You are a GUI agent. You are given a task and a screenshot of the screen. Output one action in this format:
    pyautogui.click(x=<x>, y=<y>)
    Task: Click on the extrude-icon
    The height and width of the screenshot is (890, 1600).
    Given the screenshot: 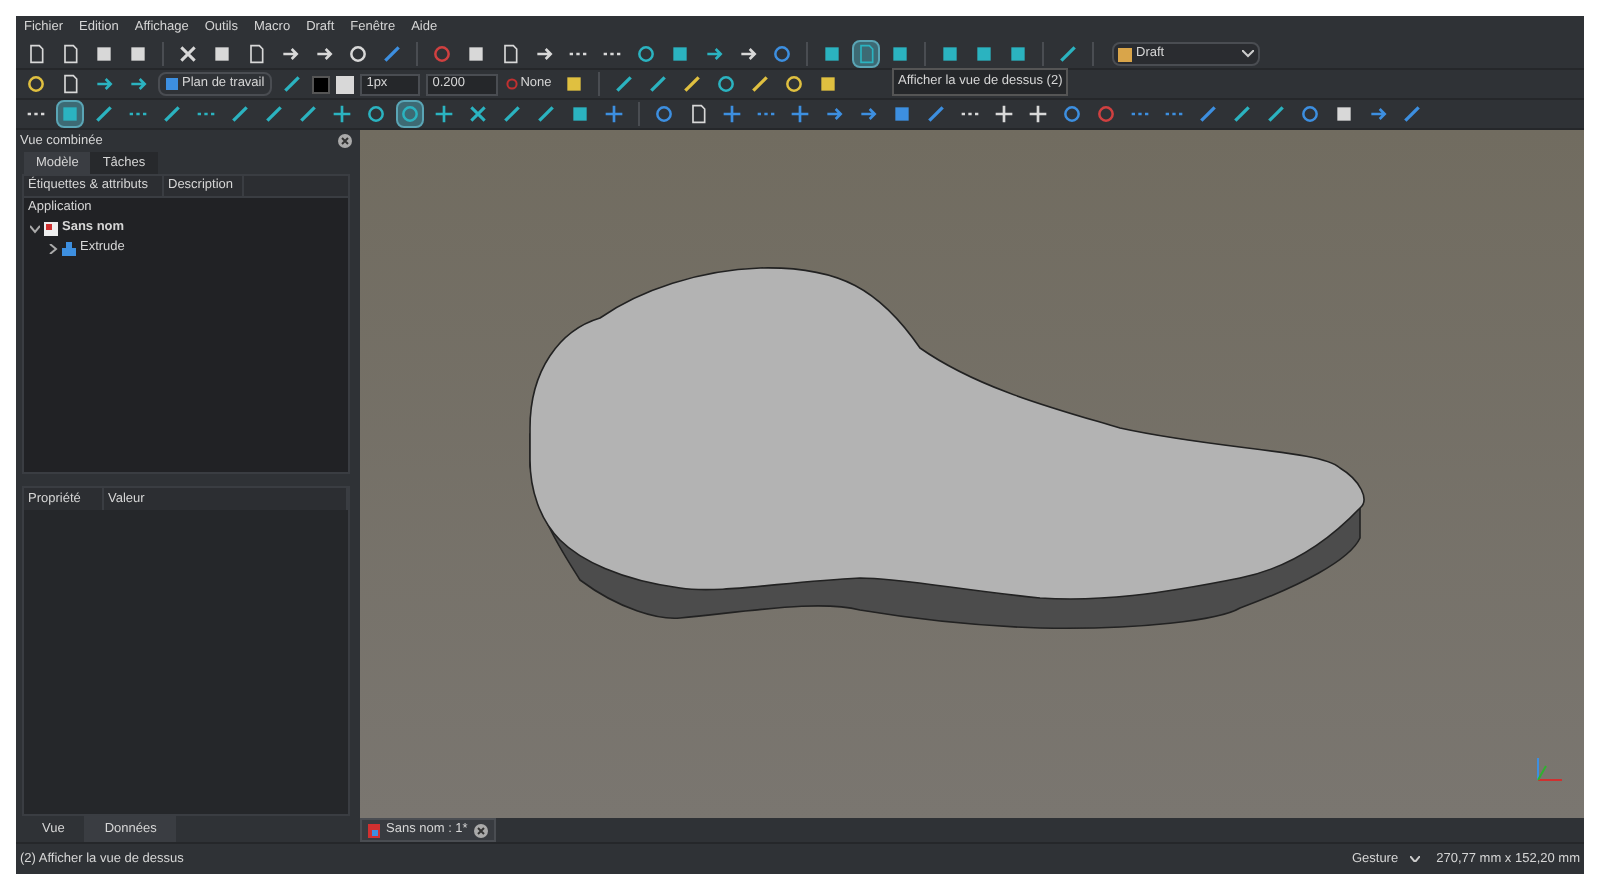 What is the action you would take?
    pyautogui.click(x=69, y=248)
    